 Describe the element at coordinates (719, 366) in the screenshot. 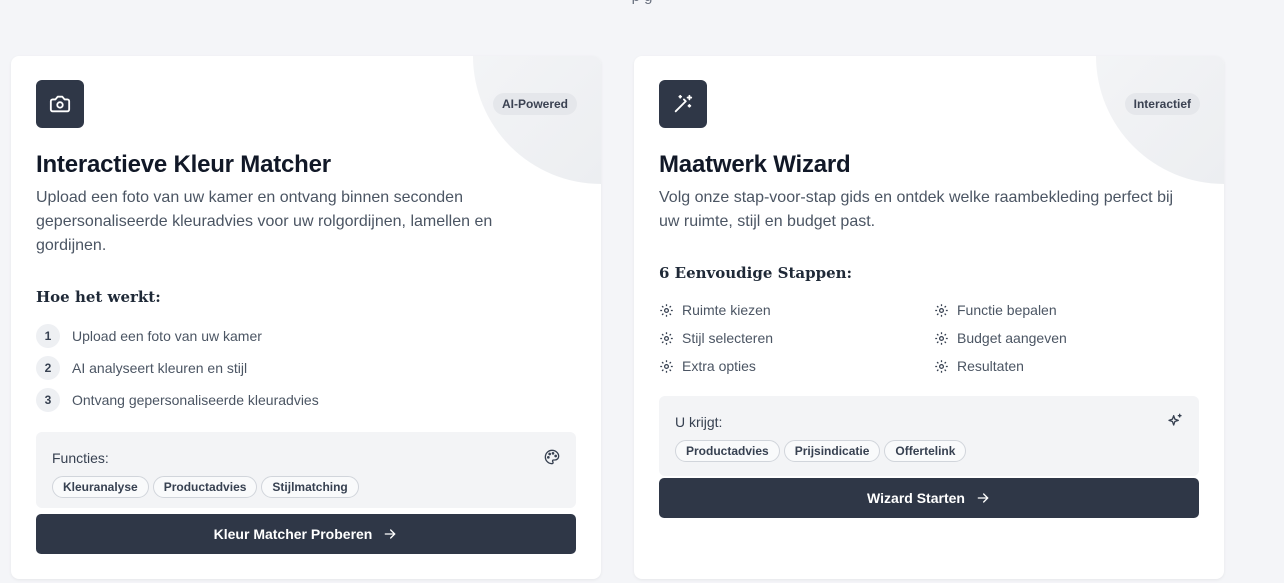

I see `step-text: Extra opties` at that location.